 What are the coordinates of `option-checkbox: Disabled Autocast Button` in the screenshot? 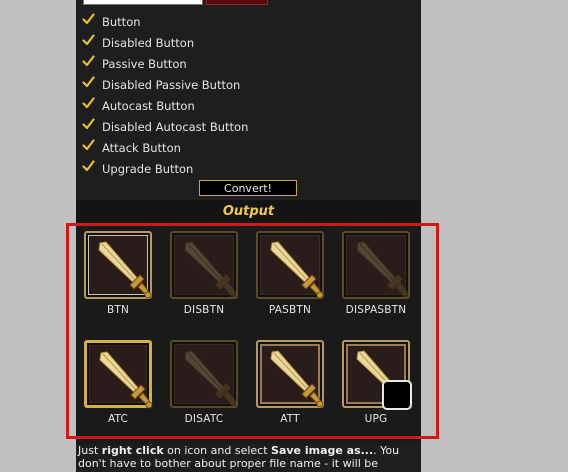 It's located at (165, 127).